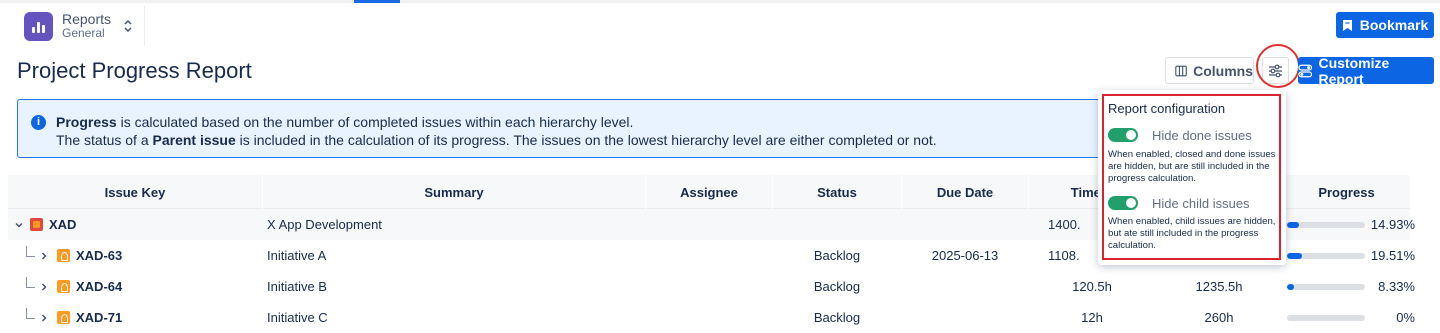 The image size is (1440, 333). Describe the element at coordinates (99, 255) in the screenshot. I see `issue-key: XAD-63` at that location.